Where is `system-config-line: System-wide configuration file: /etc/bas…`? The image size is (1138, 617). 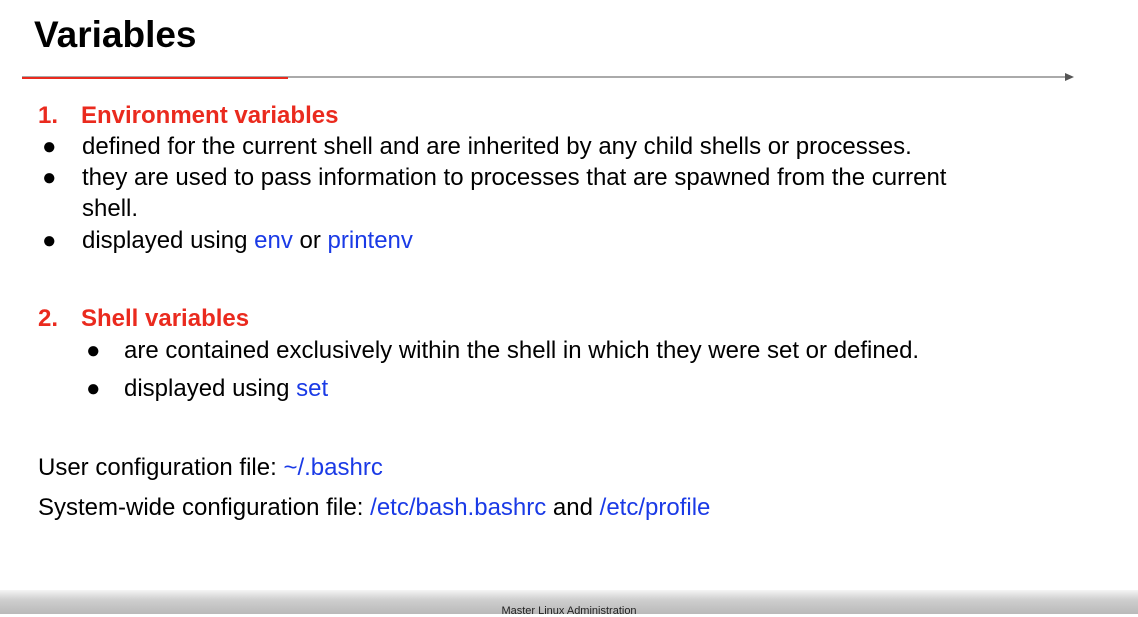 system-config-line: System-wide configuration file: /etc/bas… is located at coordinates (374, 508).